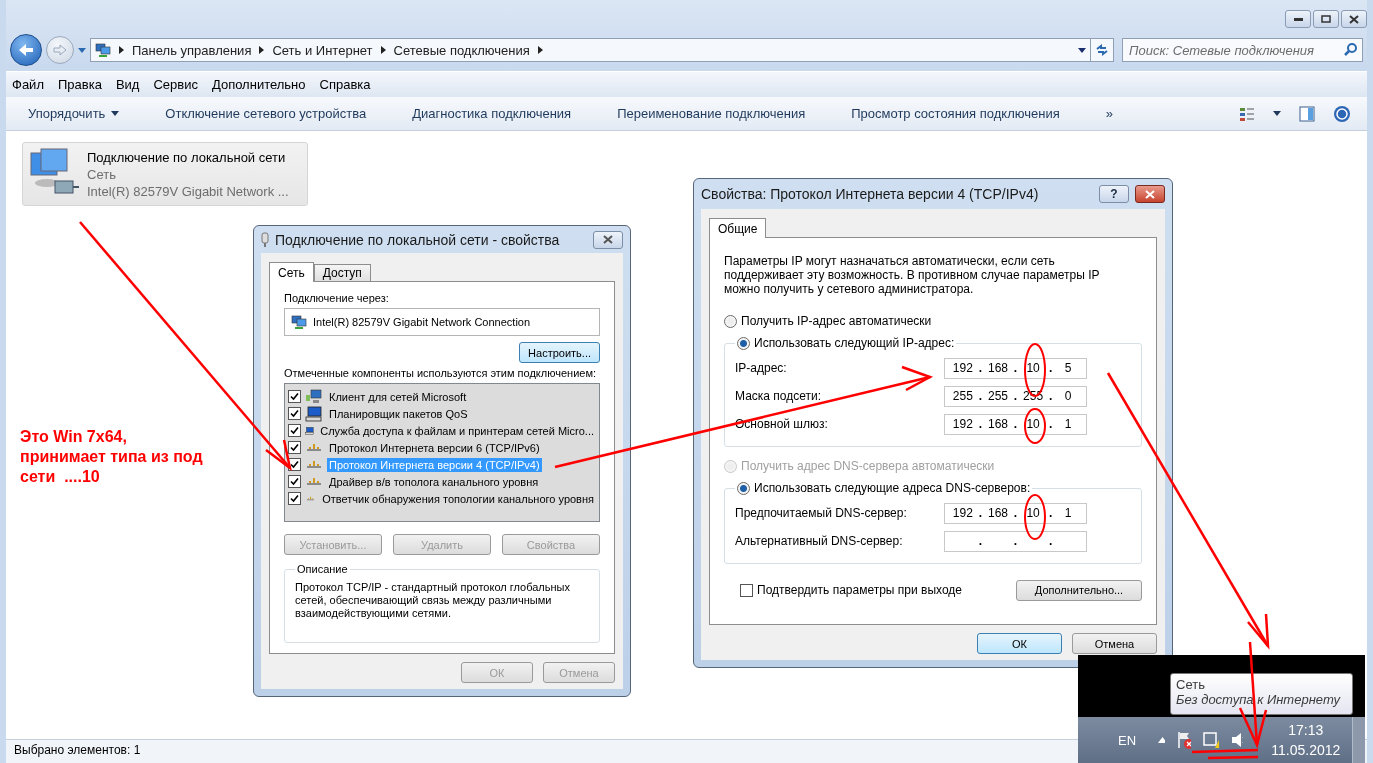  What do you see at coordinates (1102, 50) in the screenshot?
I see `refresh-button` at bounding box center [1102, 50].